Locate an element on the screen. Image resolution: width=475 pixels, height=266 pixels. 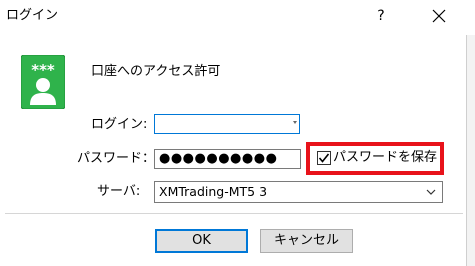
chevron-down-icon is located at coordinates (431, 192).